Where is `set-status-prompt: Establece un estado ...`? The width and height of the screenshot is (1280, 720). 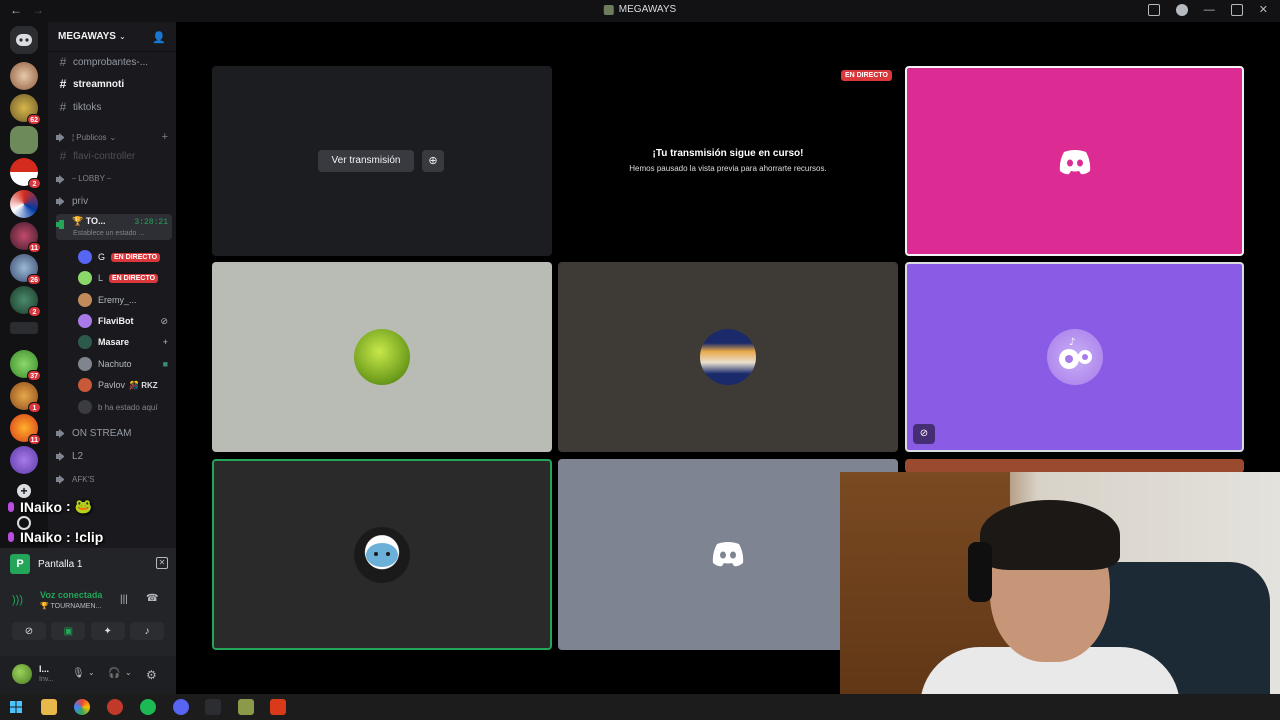 set-status-prompt: Establece un estado ... is located at coordinates (108, 233).